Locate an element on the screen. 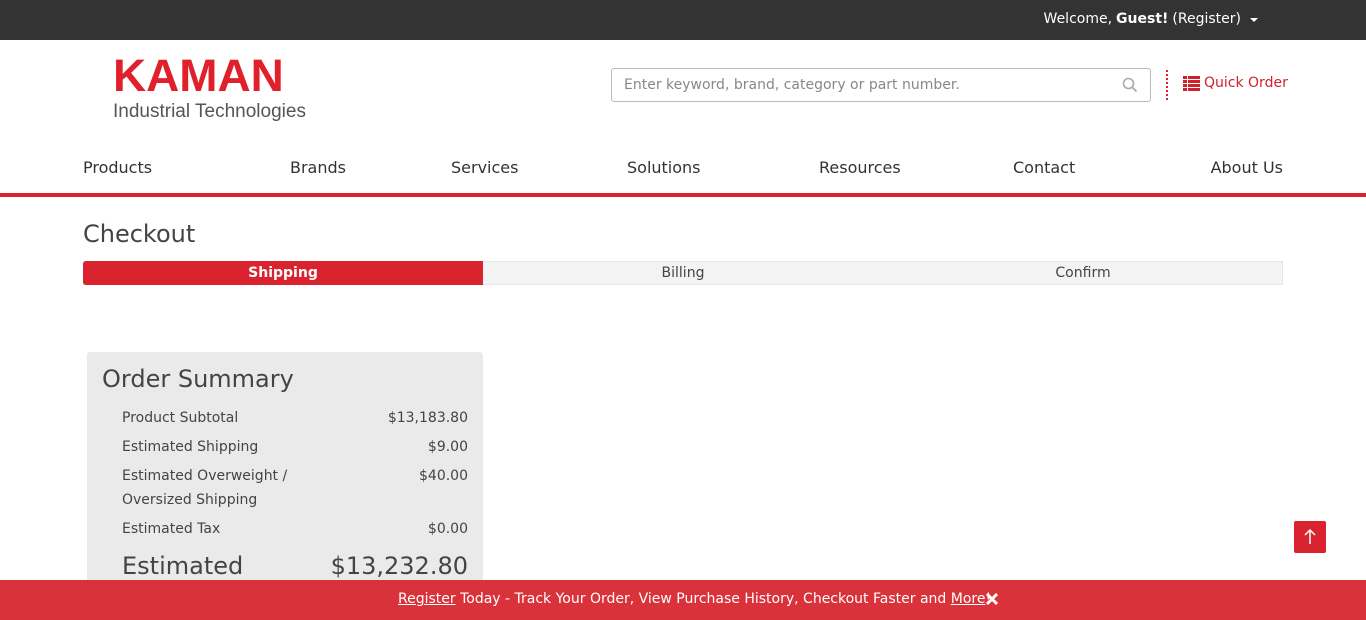 The image size is (1366, 620). welcome-menu: Welcome, Guest! (Register) is located at coordinates (1151, 19).